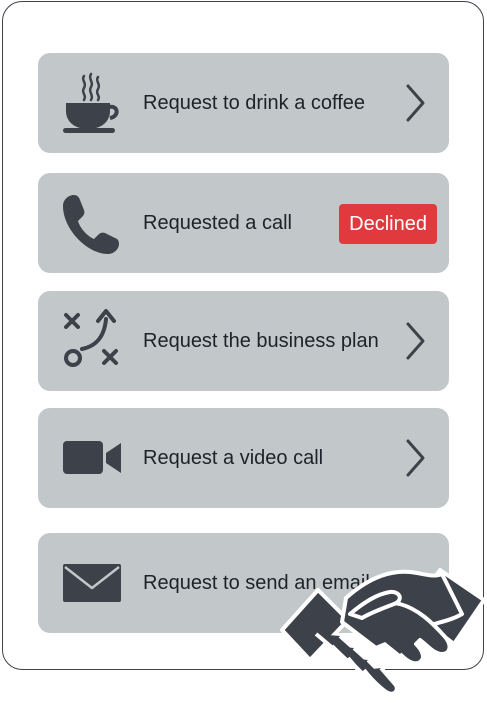  What do you see at coordinates (92, 458) in the screenshot?
I see `video-camera-icon` at bounding box center [92, 458].